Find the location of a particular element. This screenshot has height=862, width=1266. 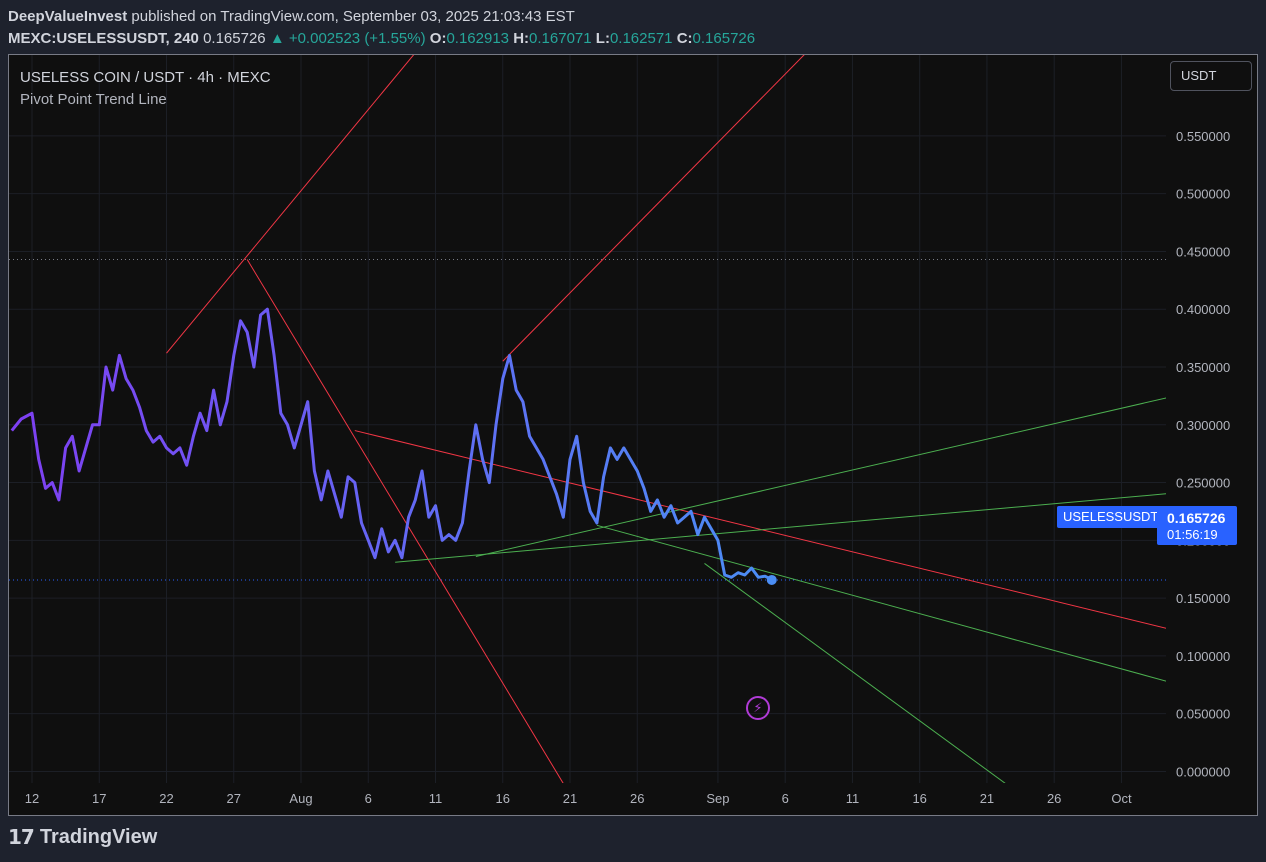

footer: 𝟭𝟳 TradingView is located at coordinates (82, 837).